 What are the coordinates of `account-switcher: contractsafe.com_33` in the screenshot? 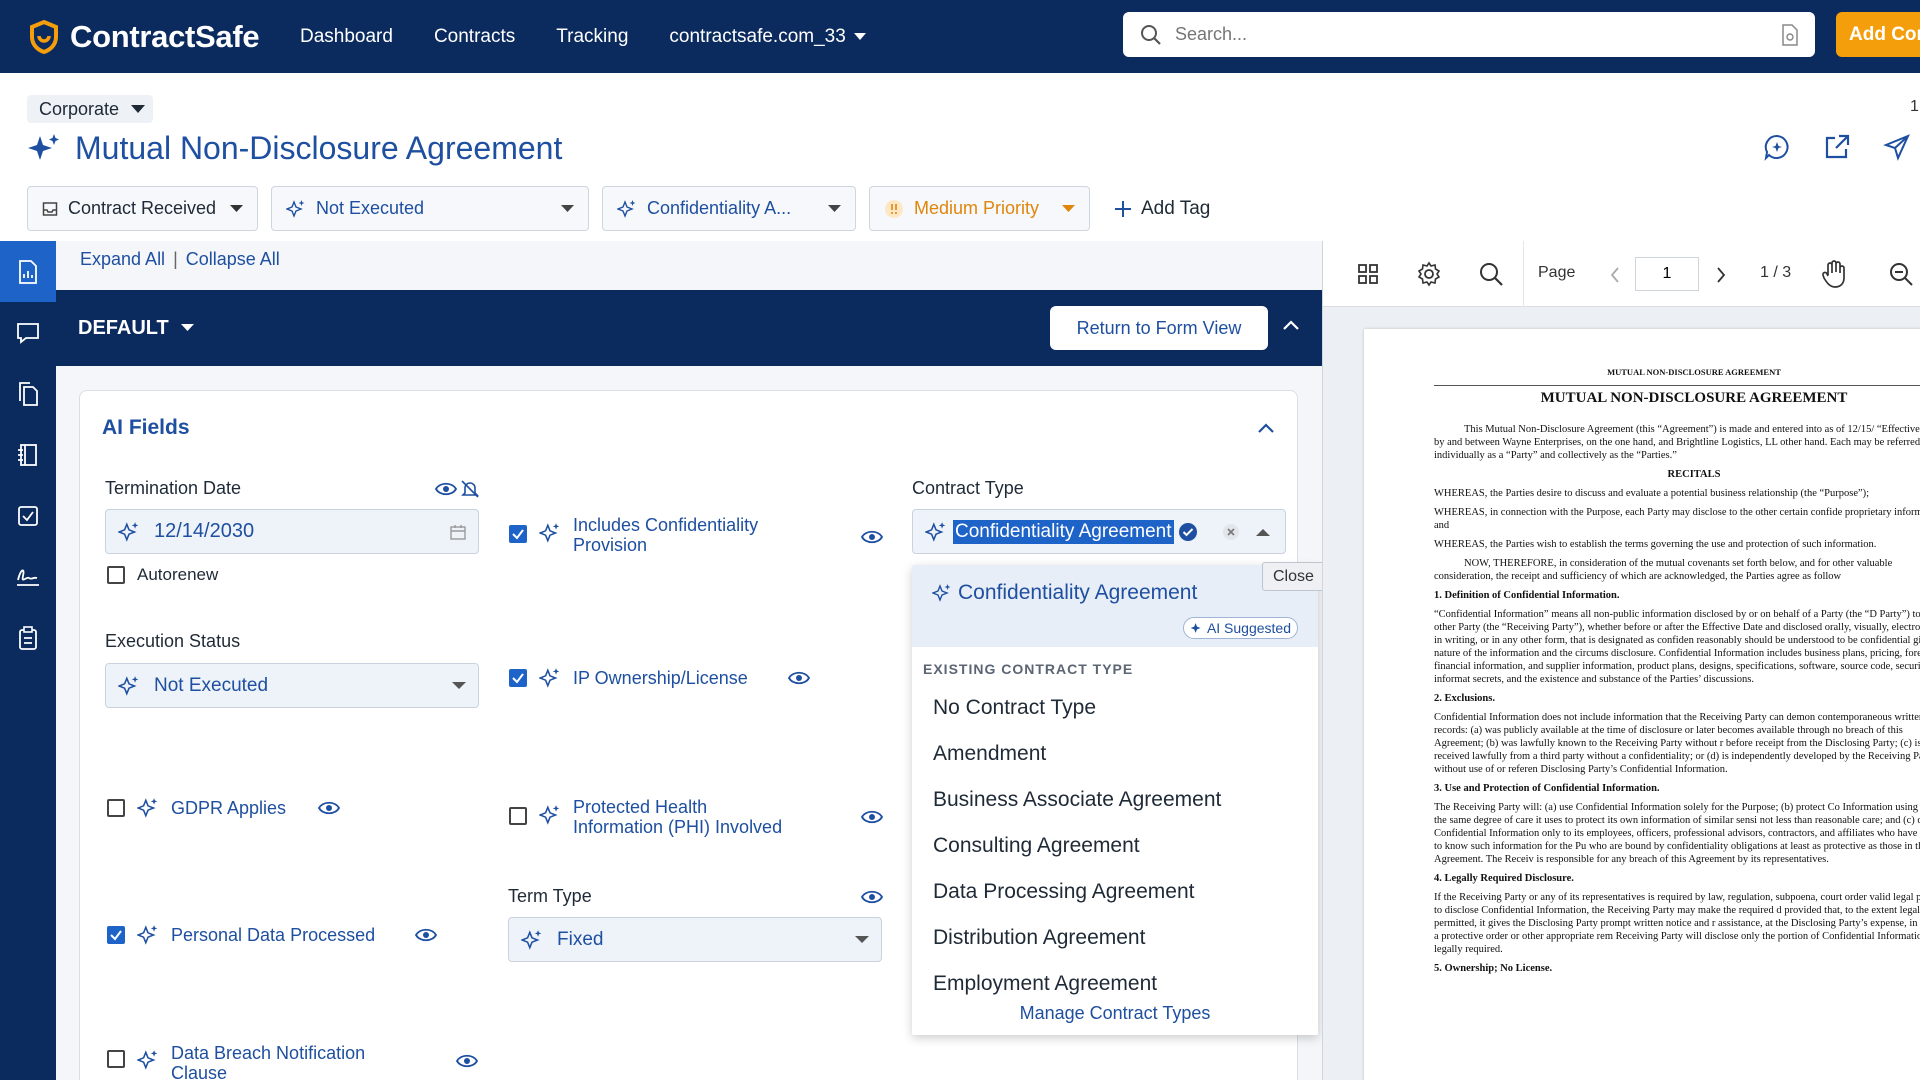 It's located at (767, 37).